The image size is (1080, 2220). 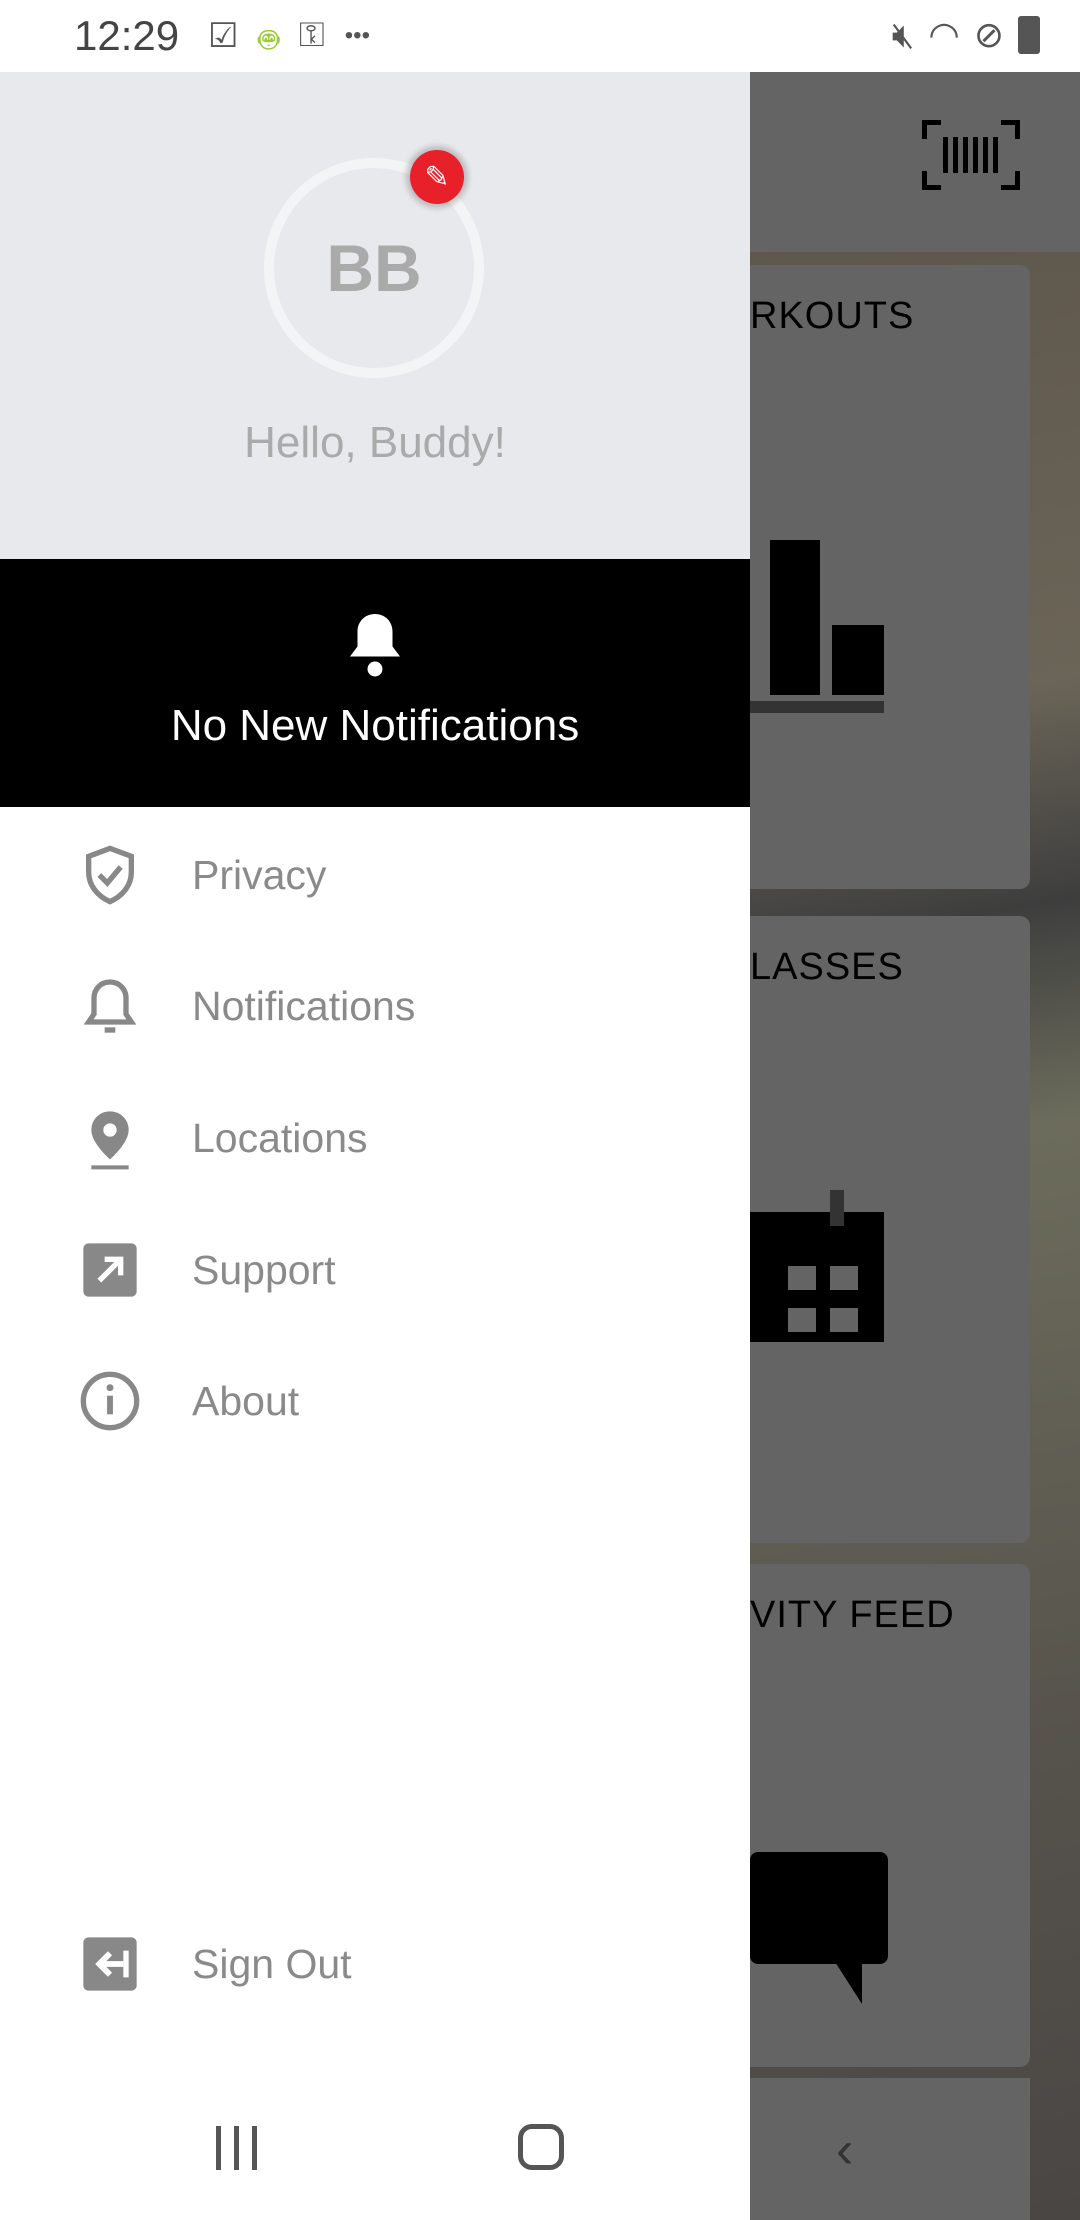 I want to click on card-title: RKOUTS, so click(x=832, y=316).